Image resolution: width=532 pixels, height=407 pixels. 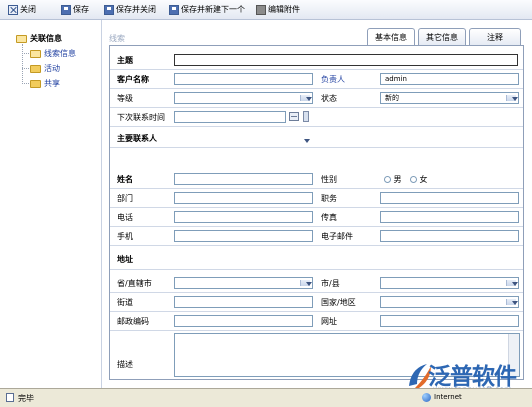 I want to click on save-new-button: 保存并新建下一个, so click(x=207, y=9).